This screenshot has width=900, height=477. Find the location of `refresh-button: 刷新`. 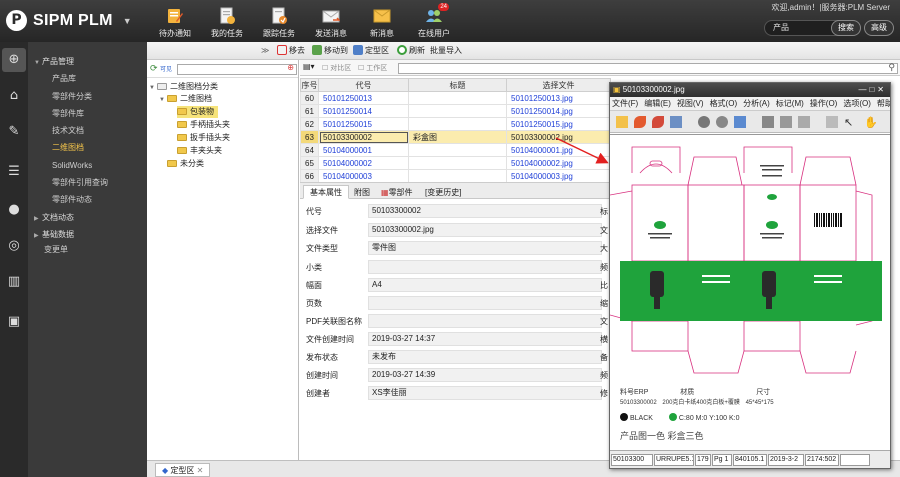

refresh-button: 刷新 is located at coordinates (411, 51).